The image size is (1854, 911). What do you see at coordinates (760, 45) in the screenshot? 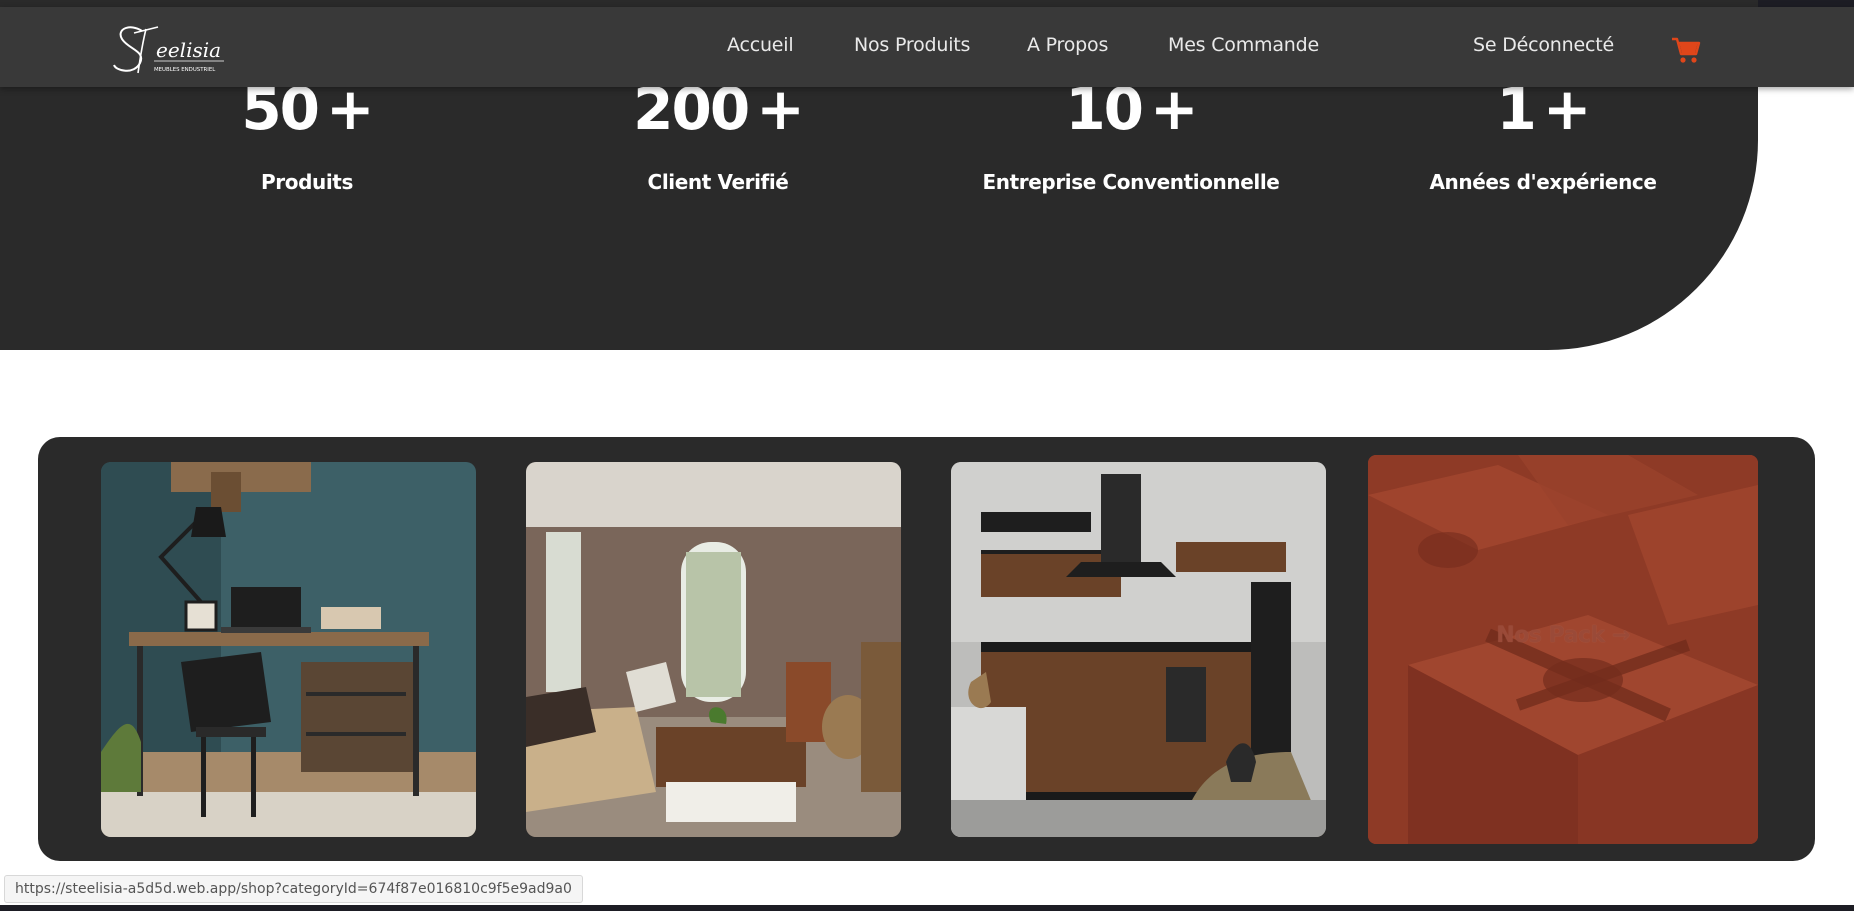
I see `nav-accueil: Accueil` at bounding box center [760, 45].